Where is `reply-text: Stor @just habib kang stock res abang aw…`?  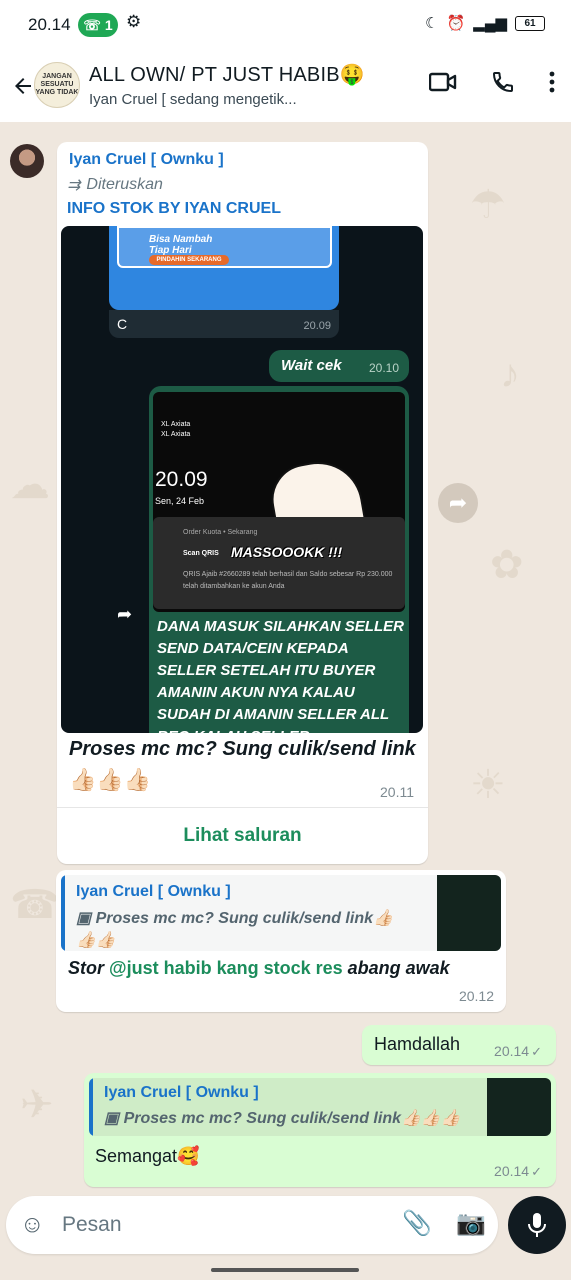 reply-text: Stor @just habib kang stock res abang aw… is located at coordinates (259, 968).